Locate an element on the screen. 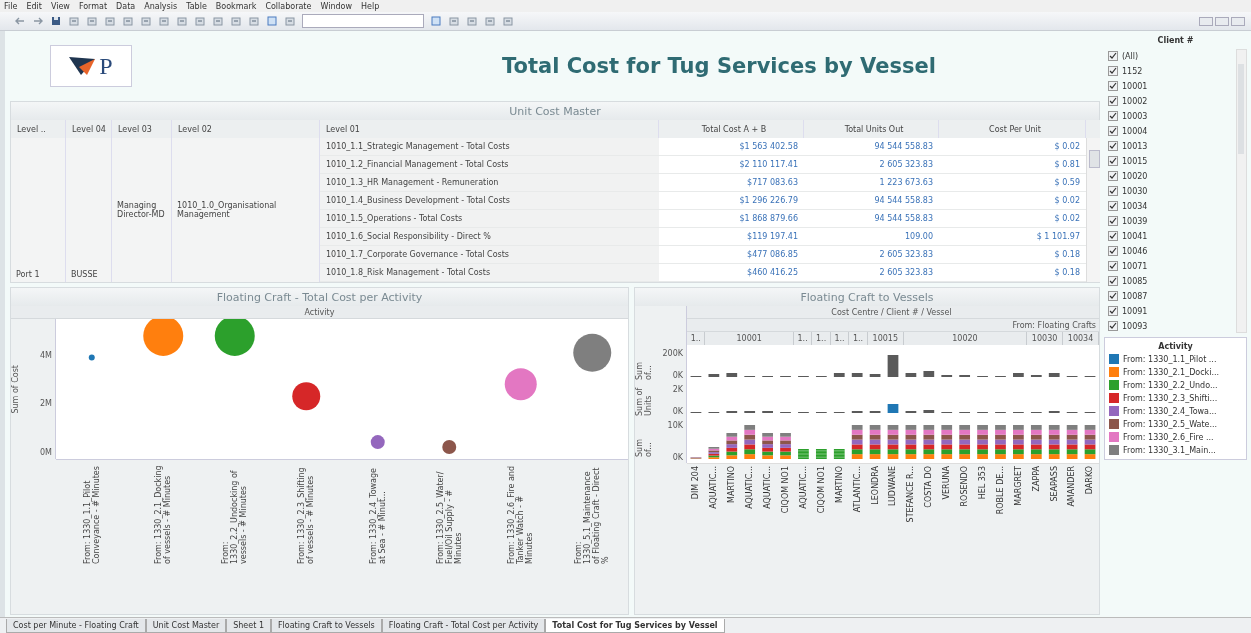 This screenshot has height=633, width=1251. axis-title: Sum of Cost is located at coordinates (15, 389).